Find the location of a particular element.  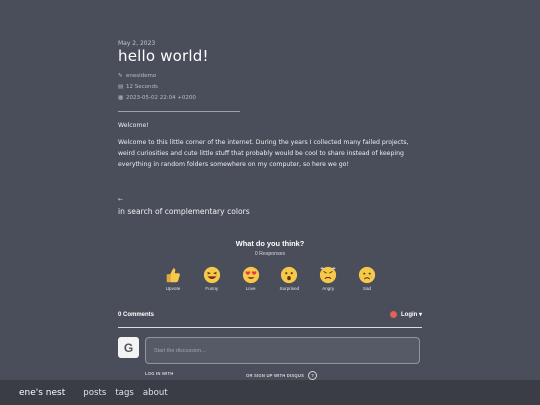

reaction-label: Upvote is located at coordinates (173, 288).